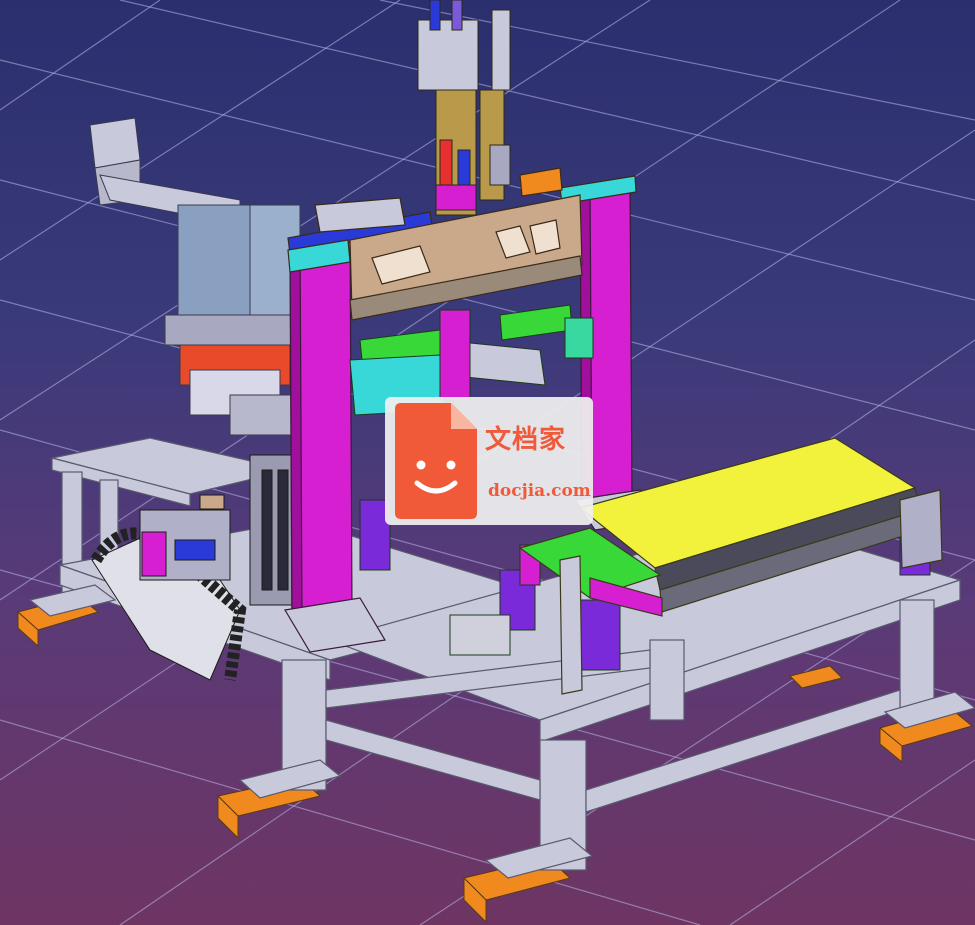  I want to click on z-axis-column, so click(464, 108).